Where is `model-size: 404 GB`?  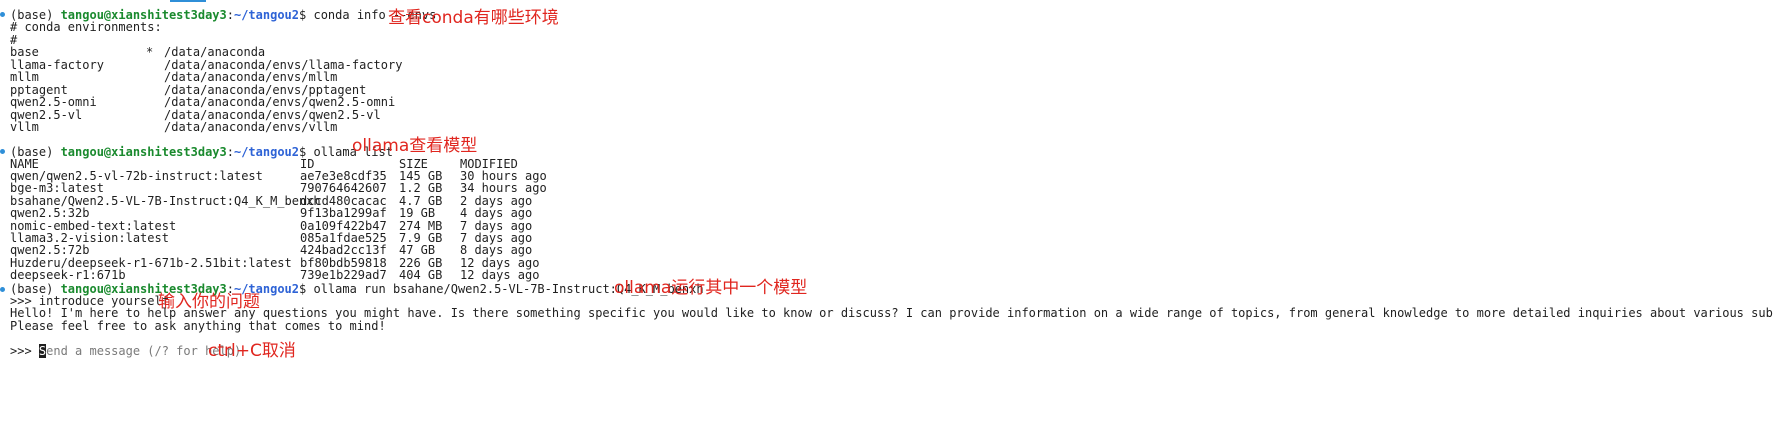 model-size: 404 GB is located at coordinates (421, 275).